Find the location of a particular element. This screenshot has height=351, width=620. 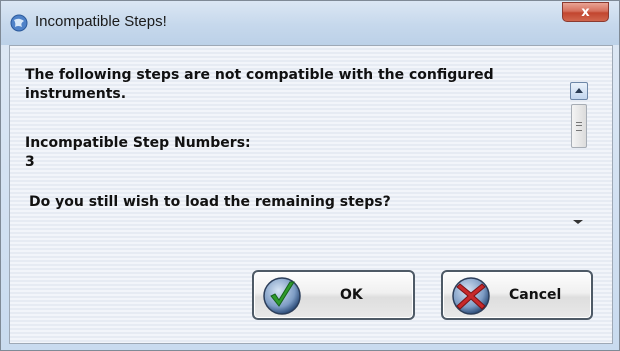

close-icon: x is located at coordinates (585, 12).